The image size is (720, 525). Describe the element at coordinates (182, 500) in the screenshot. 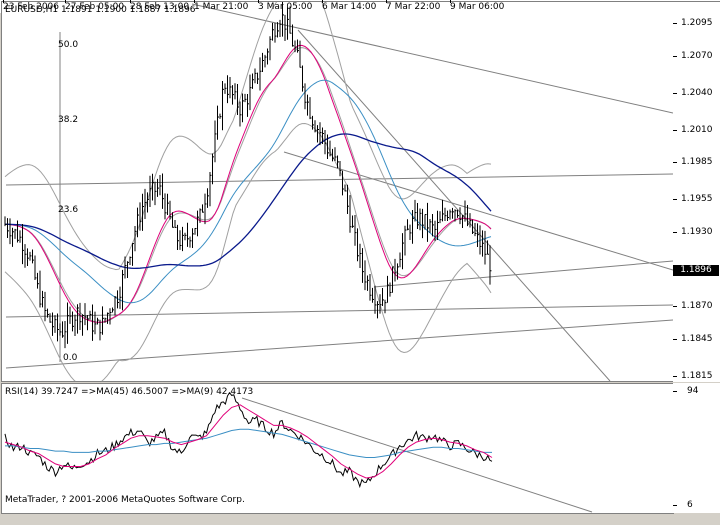

I see `copyright-company: MetaQuotes Software Corp.` at that location.